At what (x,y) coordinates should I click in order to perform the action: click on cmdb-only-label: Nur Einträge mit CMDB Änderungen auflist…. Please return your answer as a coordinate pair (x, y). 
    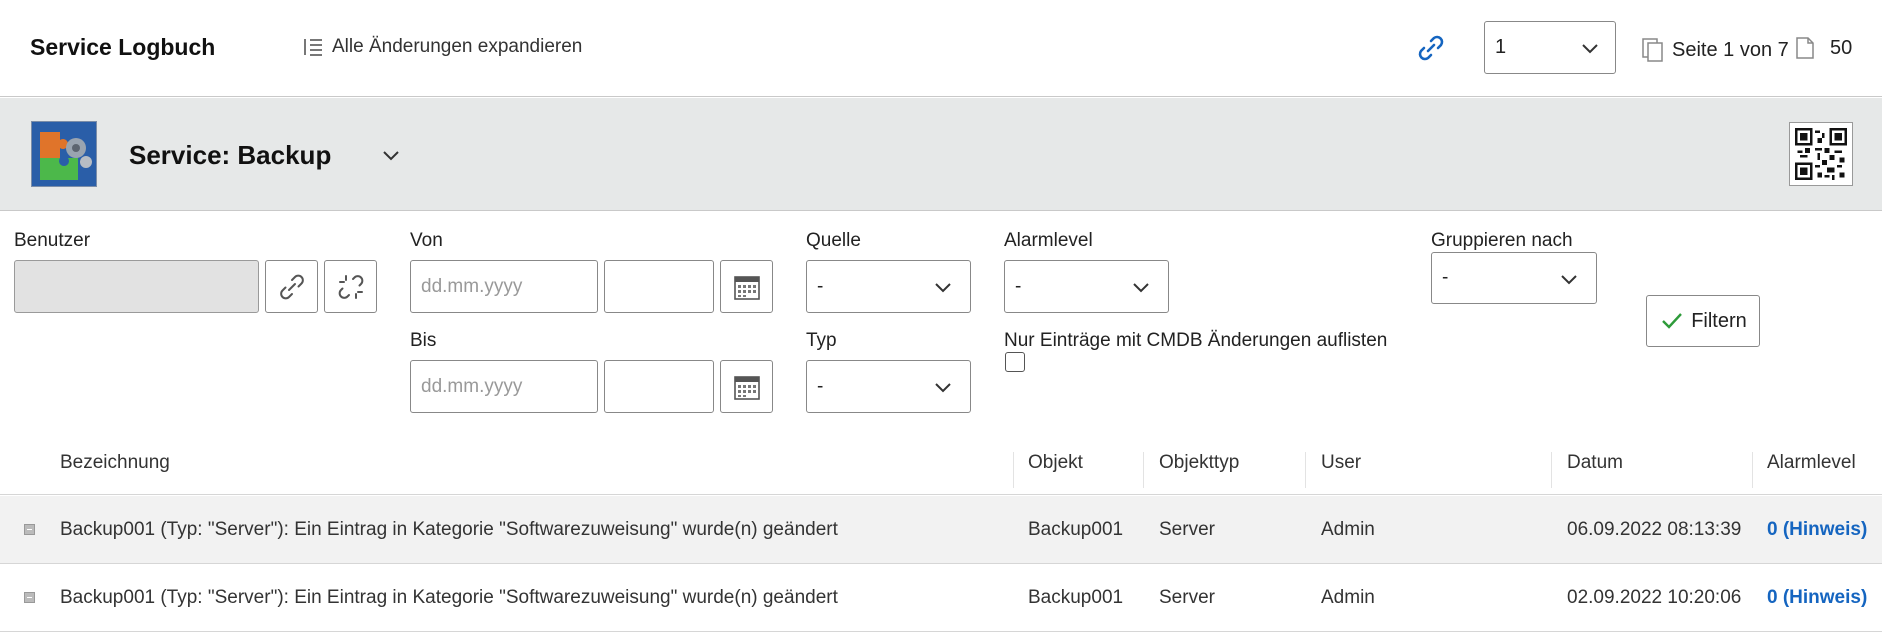
    Looking at the image, I should click on (1196, 340).